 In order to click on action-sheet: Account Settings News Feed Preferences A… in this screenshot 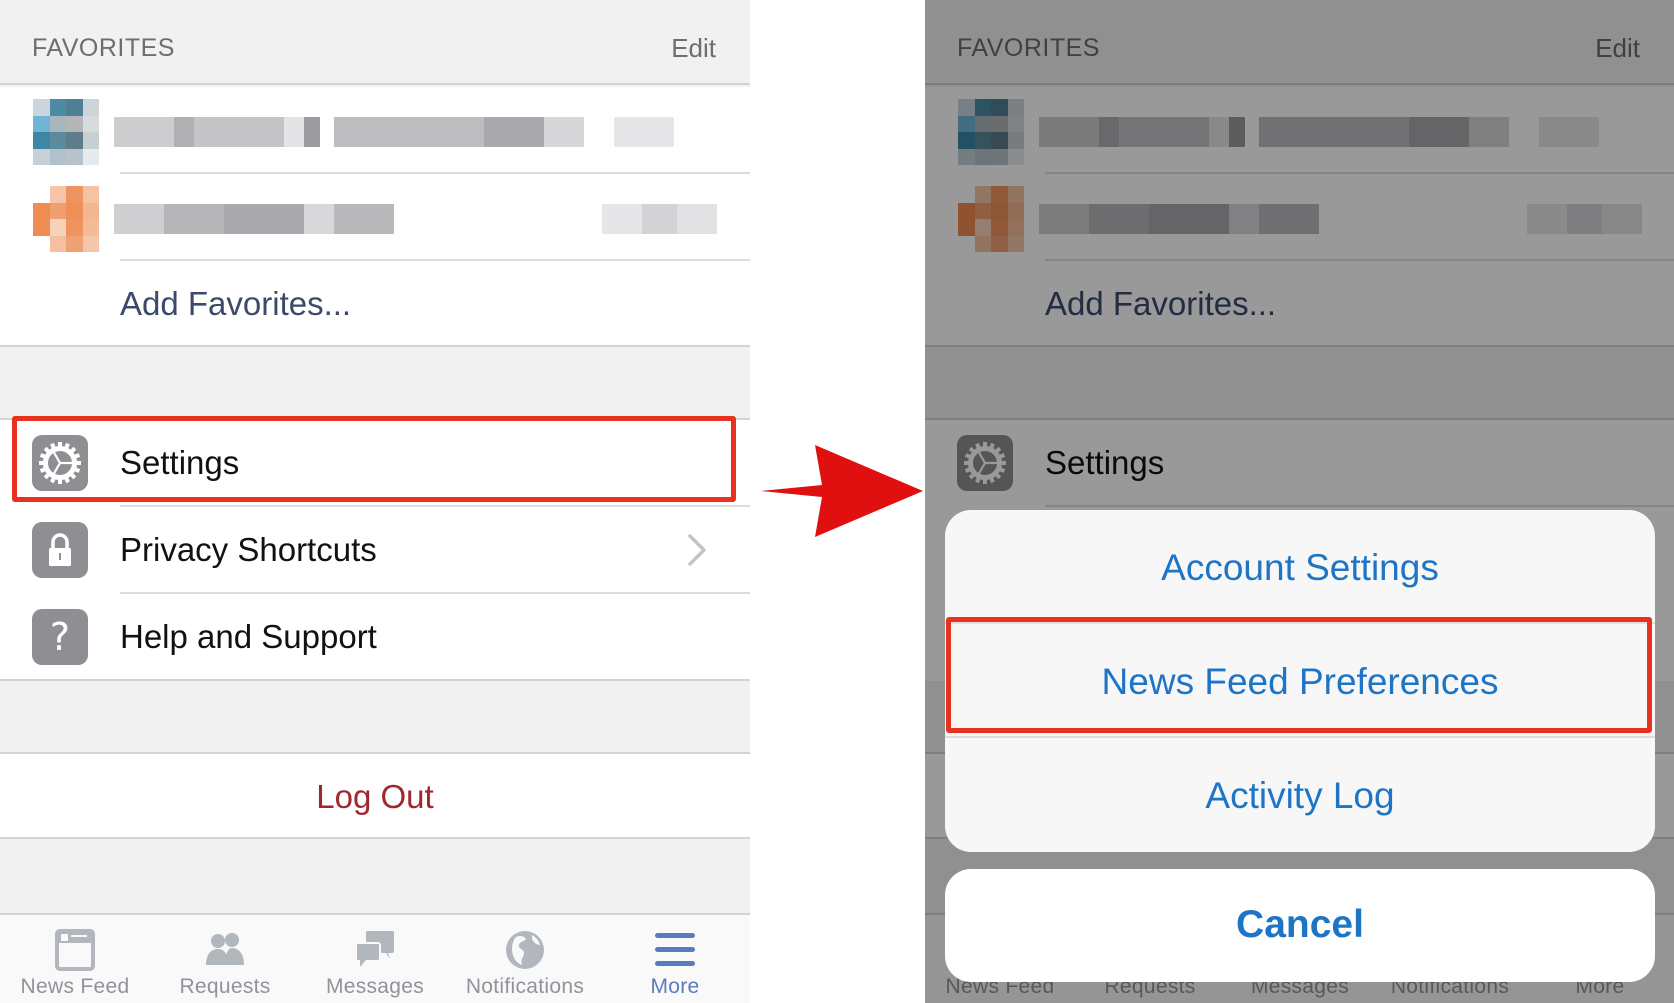, I will do `click(1300, 681)`.